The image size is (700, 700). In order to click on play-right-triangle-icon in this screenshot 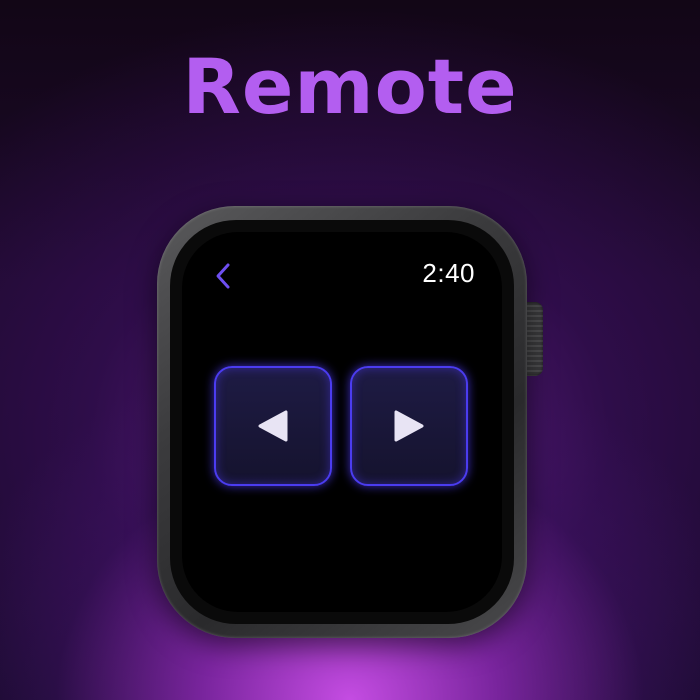, I will do `click(409, 426)`.